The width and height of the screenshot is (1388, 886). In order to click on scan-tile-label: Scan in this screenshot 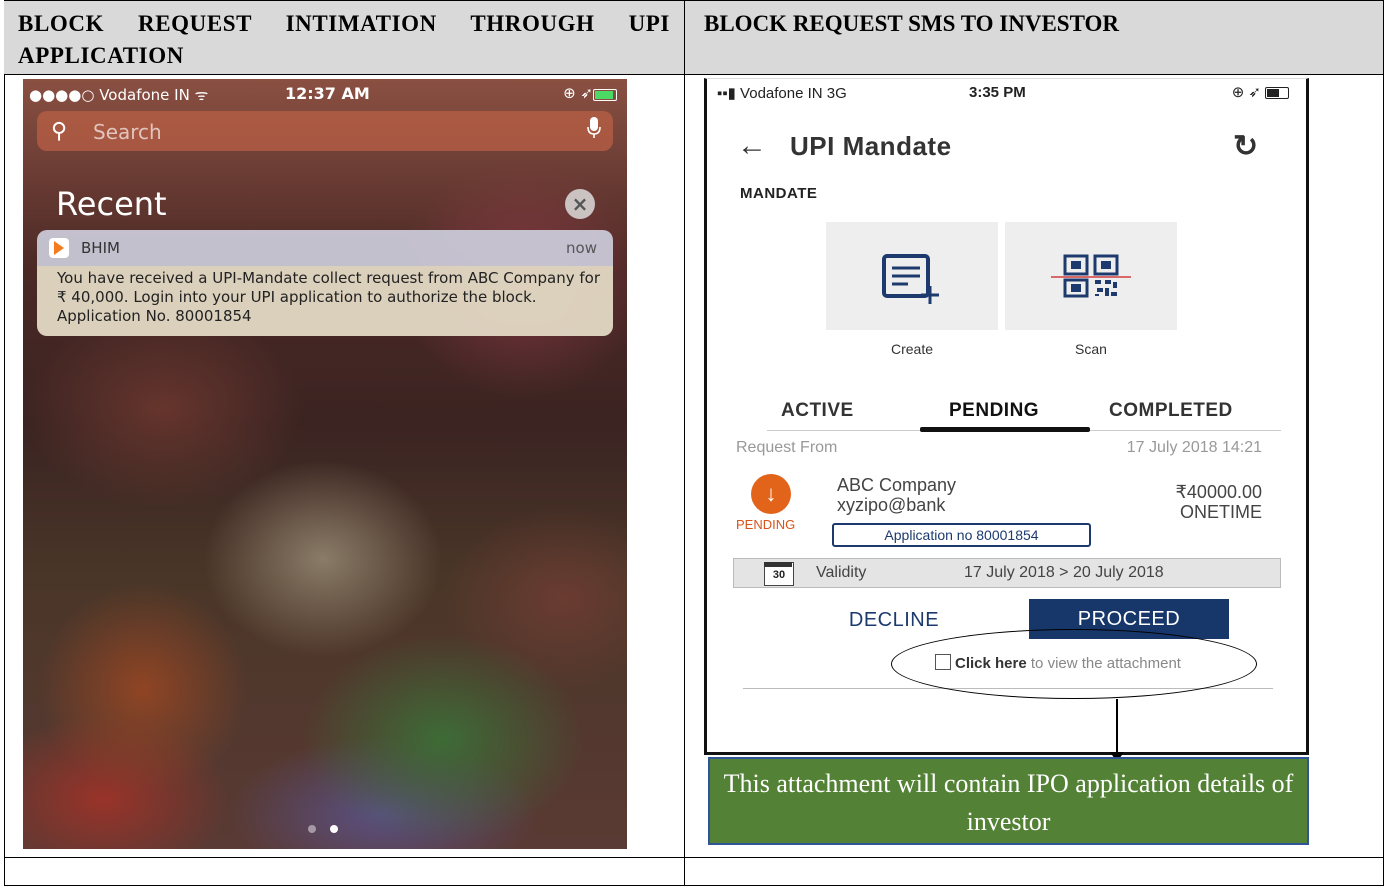, I will do `click(1091, 349)`.